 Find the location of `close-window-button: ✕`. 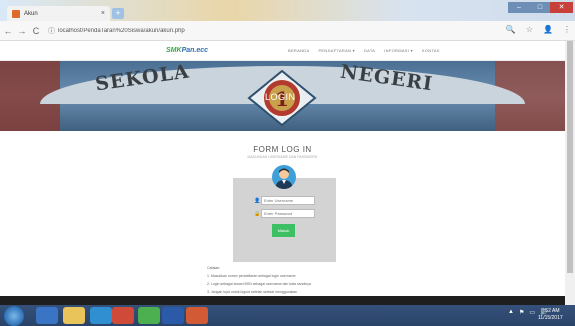

close-window-button: ✕ is located at coordinates (561, 7).